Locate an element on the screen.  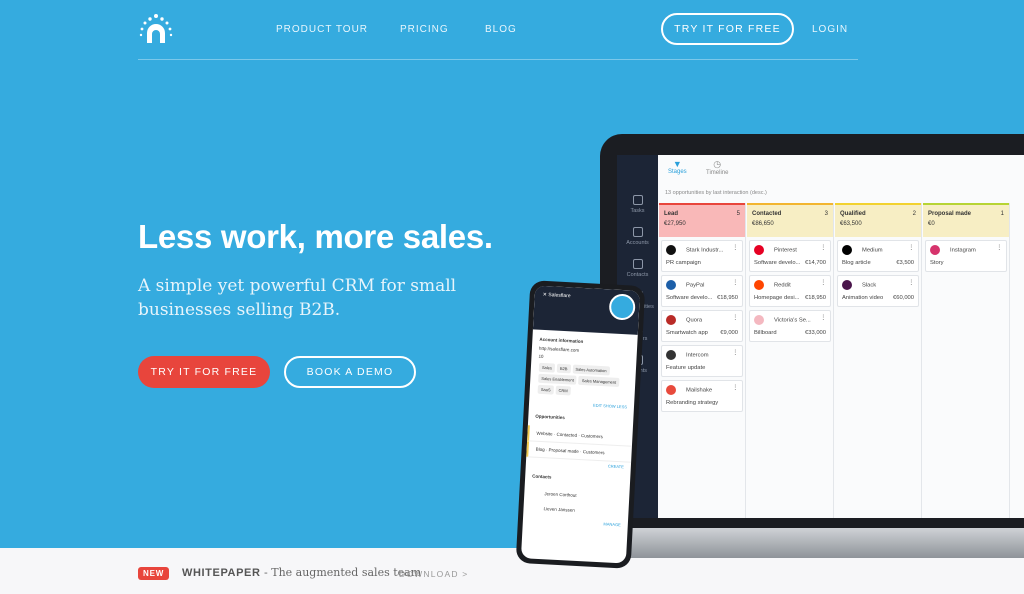
nav-pricing: PRICING is located at coordinates (424, 29).